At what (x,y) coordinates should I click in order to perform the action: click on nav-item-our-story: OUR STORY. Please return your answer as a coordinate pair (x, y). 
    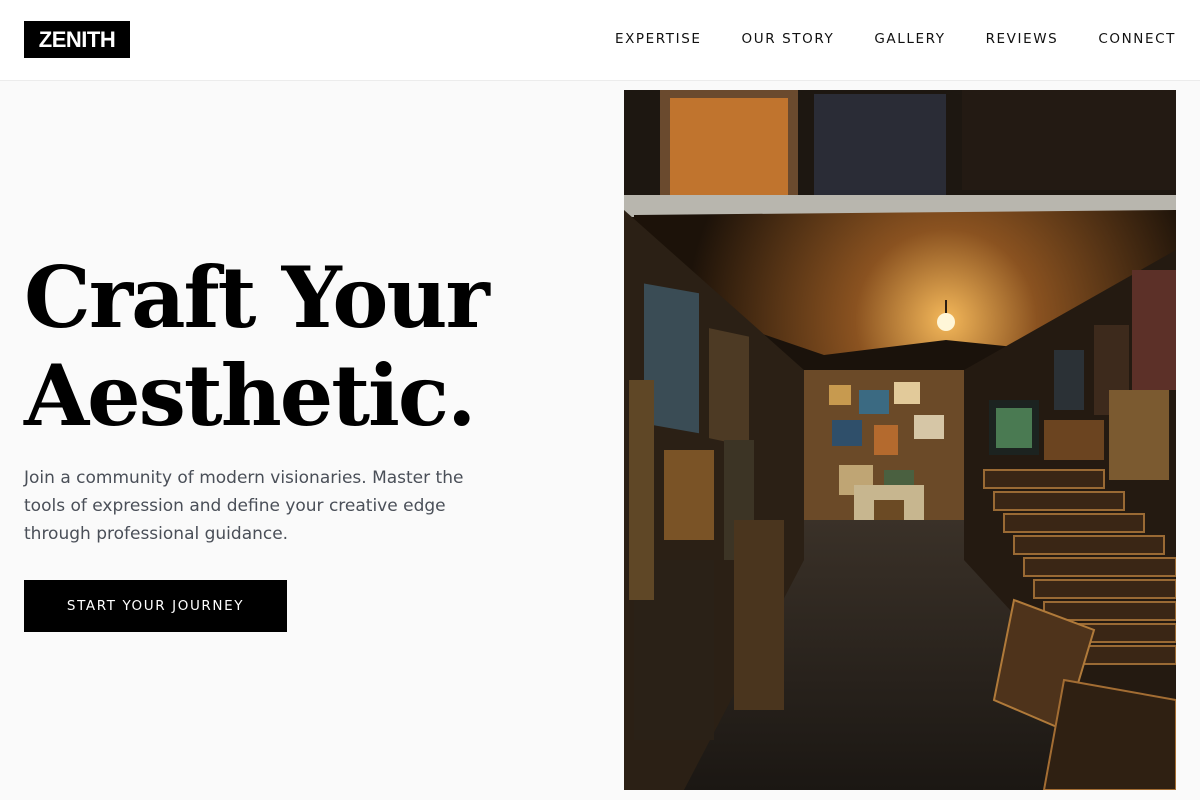
    Looking at the image, I should click on (788, 39).